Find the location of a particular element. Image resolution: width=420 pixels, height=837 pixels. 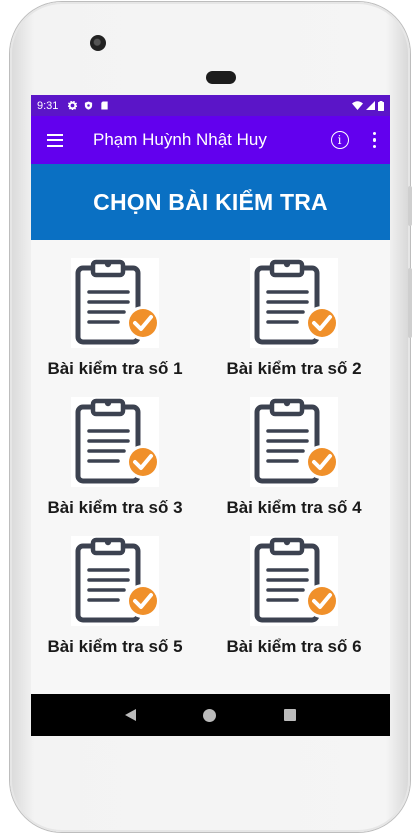

home-icon is located at coordinates (210, 715).